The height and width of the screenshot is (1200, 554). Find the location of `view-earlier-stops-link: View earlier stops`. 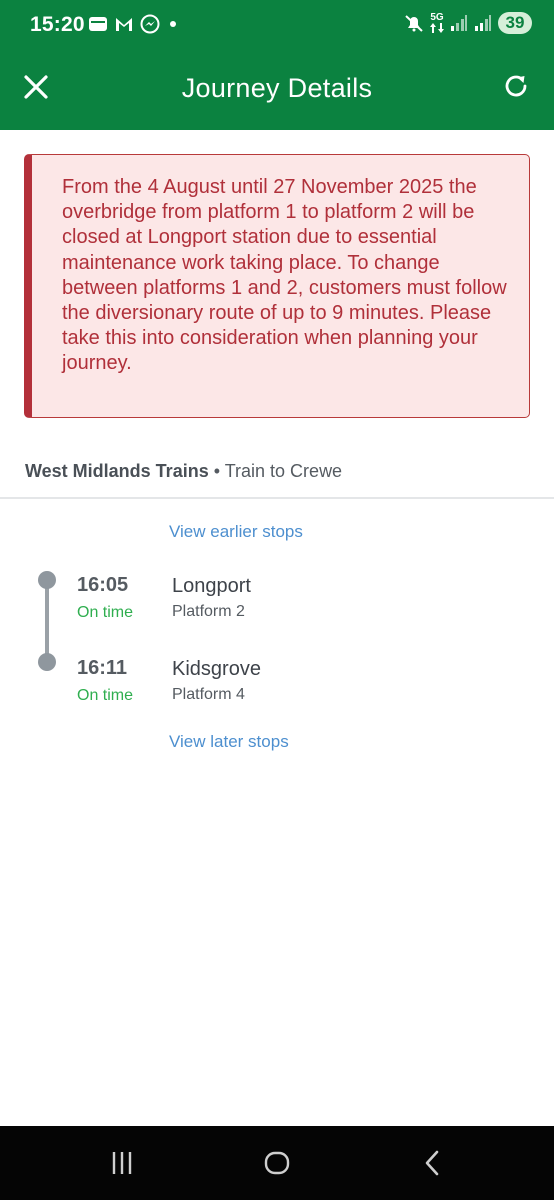

view-earlier-stops-link: View earlier stops is located at coordinates (236, 532).